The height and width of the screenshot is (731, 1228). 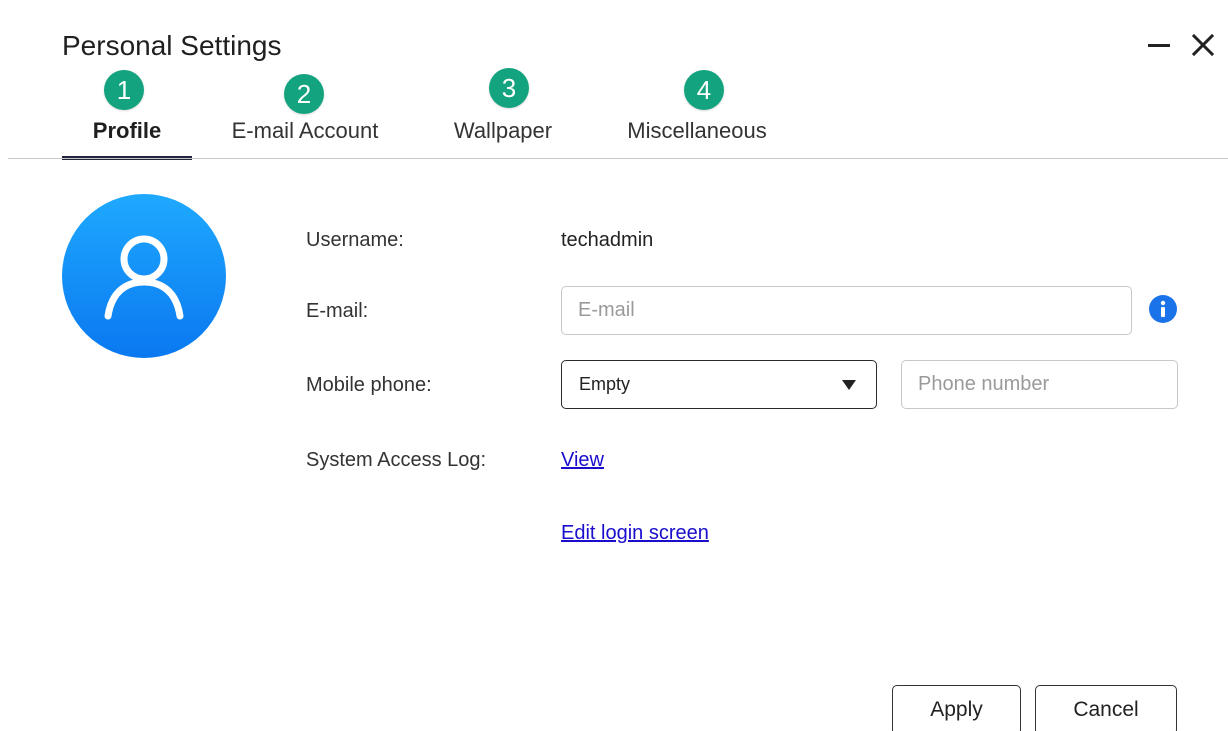 What do you see at coordinates (605, 384) in the screenshot?
I see `country-code-selected: Empty` at bounding box center [605, 384].